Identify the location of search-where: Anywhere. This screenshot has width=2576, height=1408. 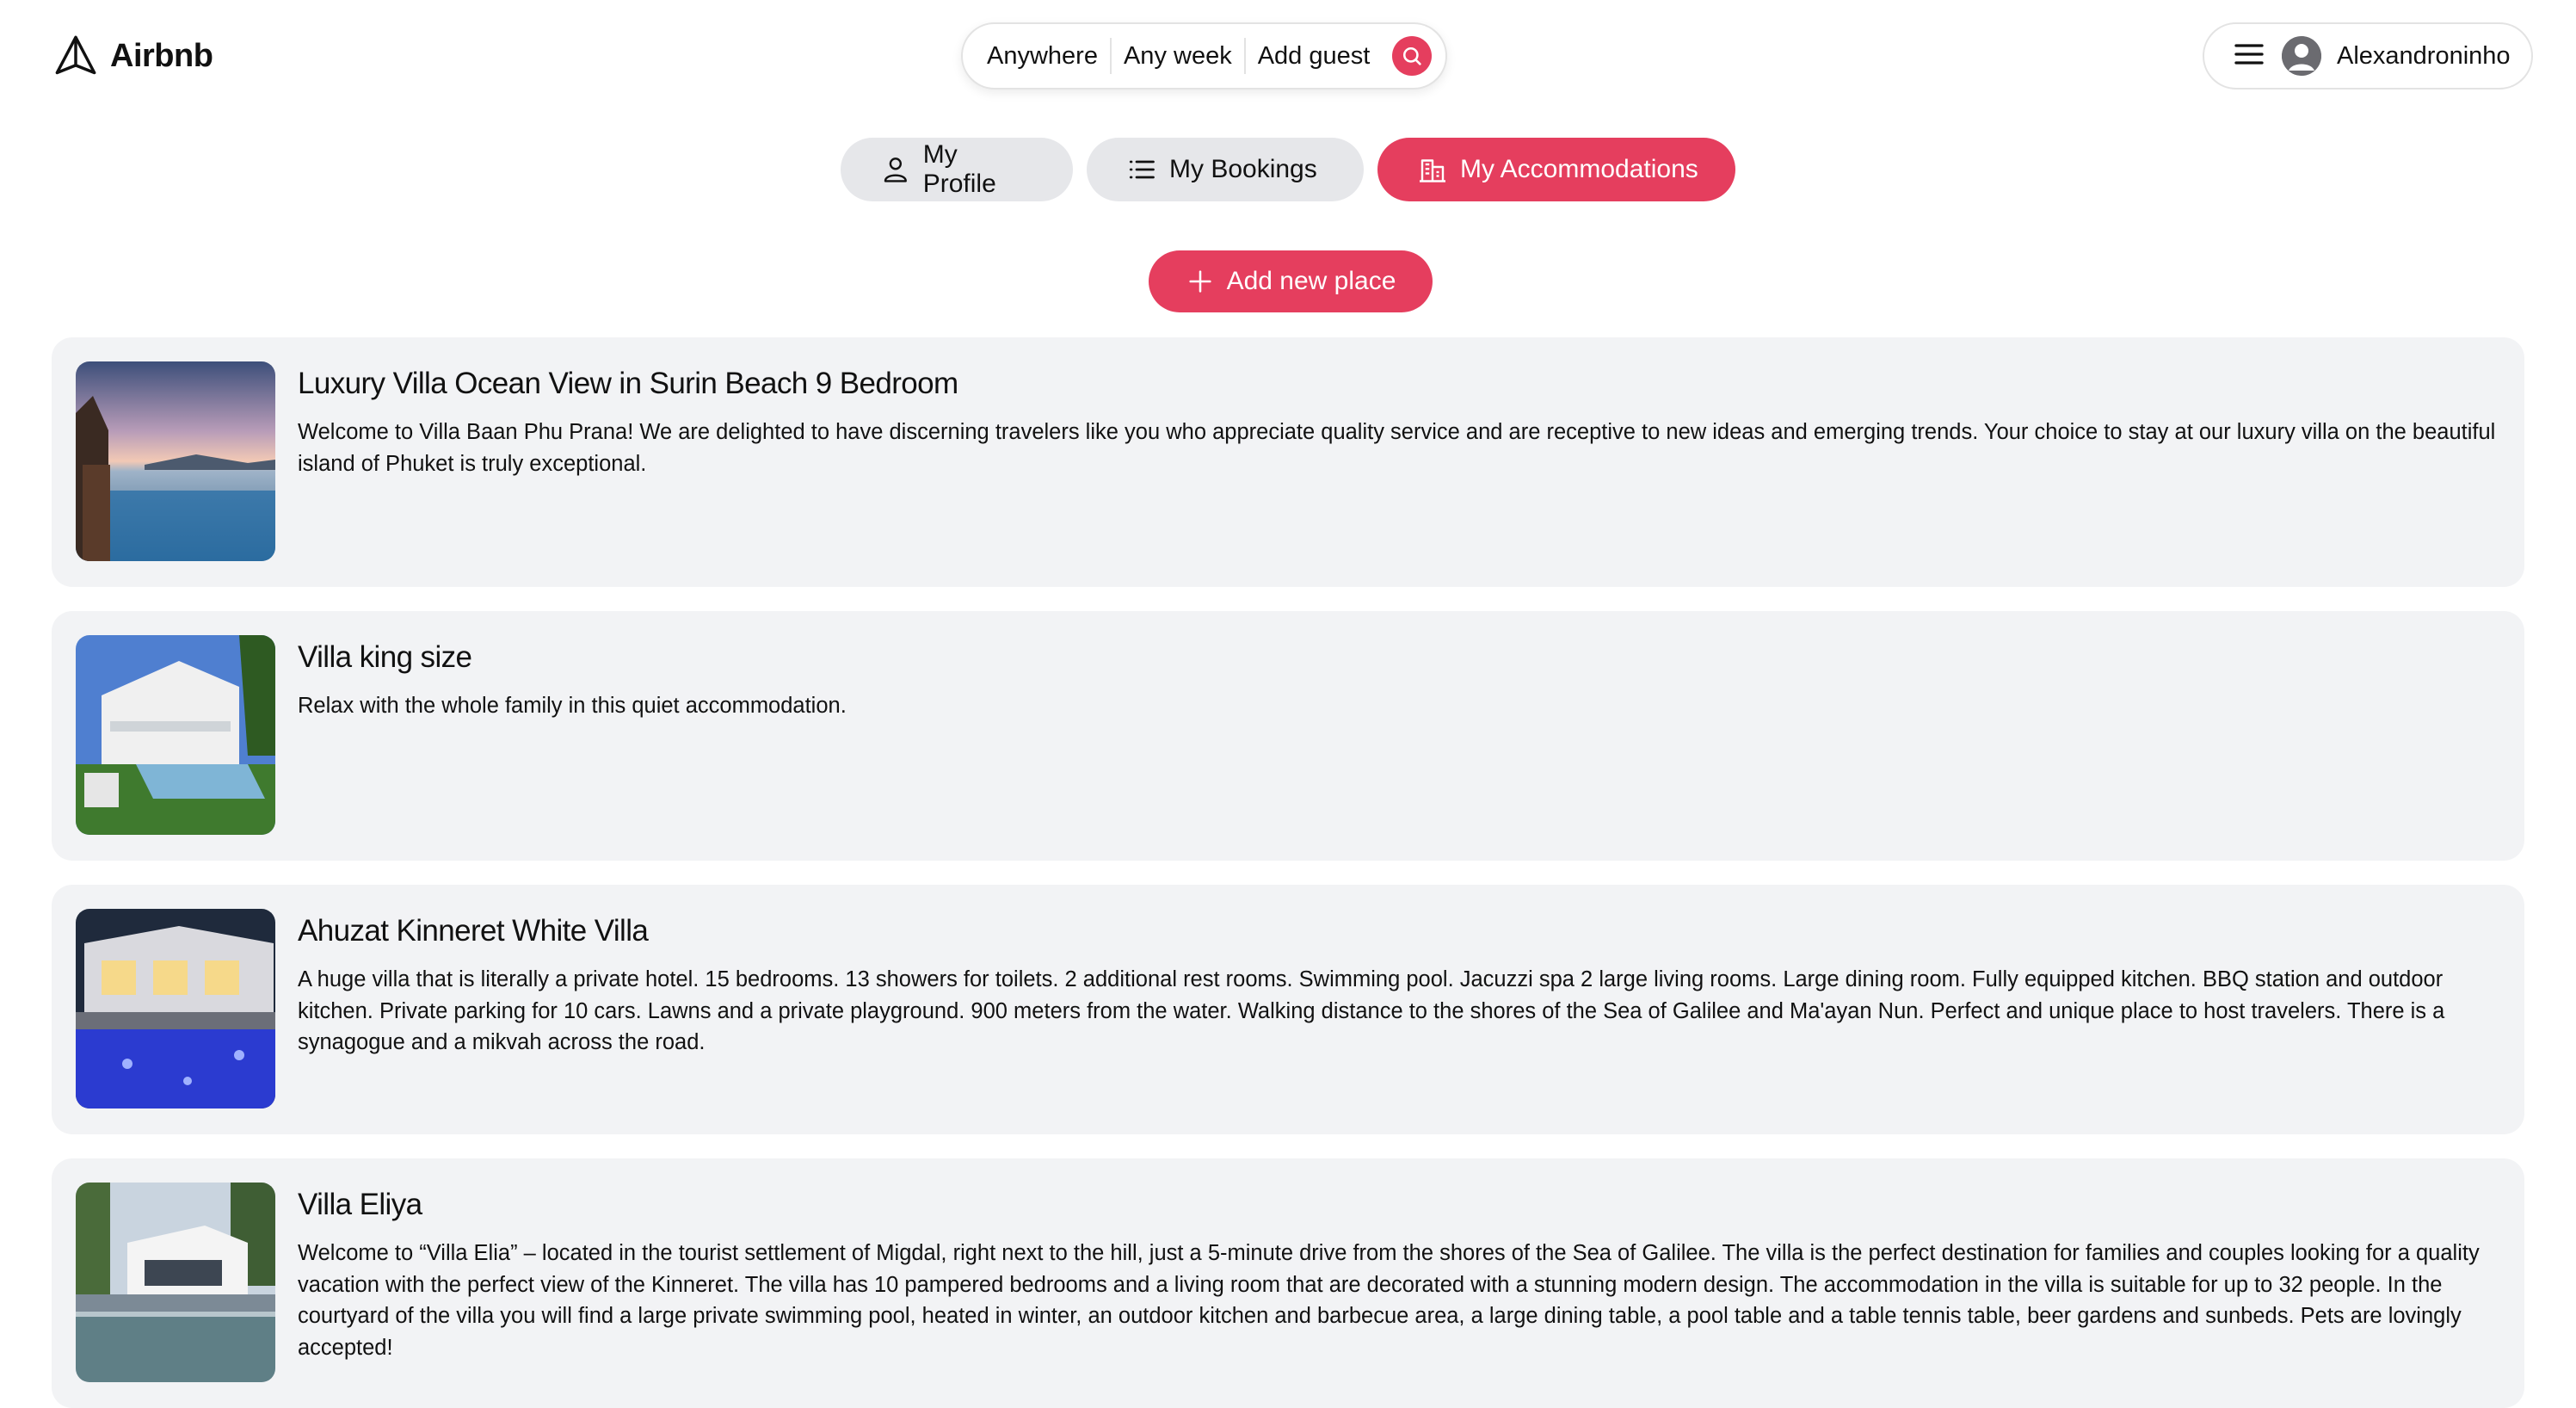
(1048, 56).